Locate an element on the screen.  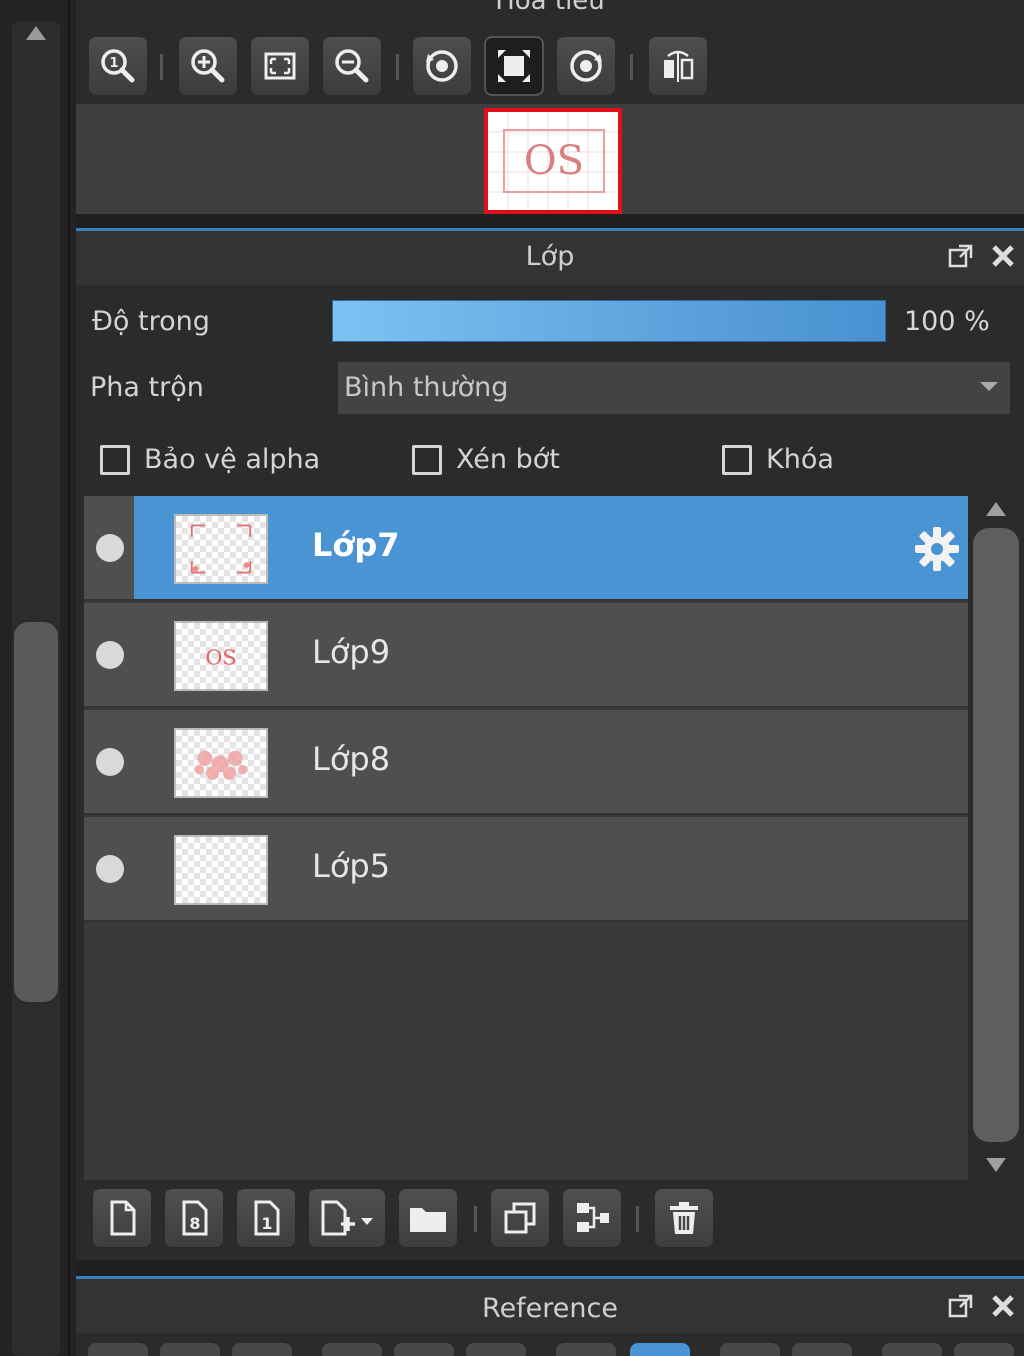
navigator-preview-area: OS is located at coordinates (550, 159).